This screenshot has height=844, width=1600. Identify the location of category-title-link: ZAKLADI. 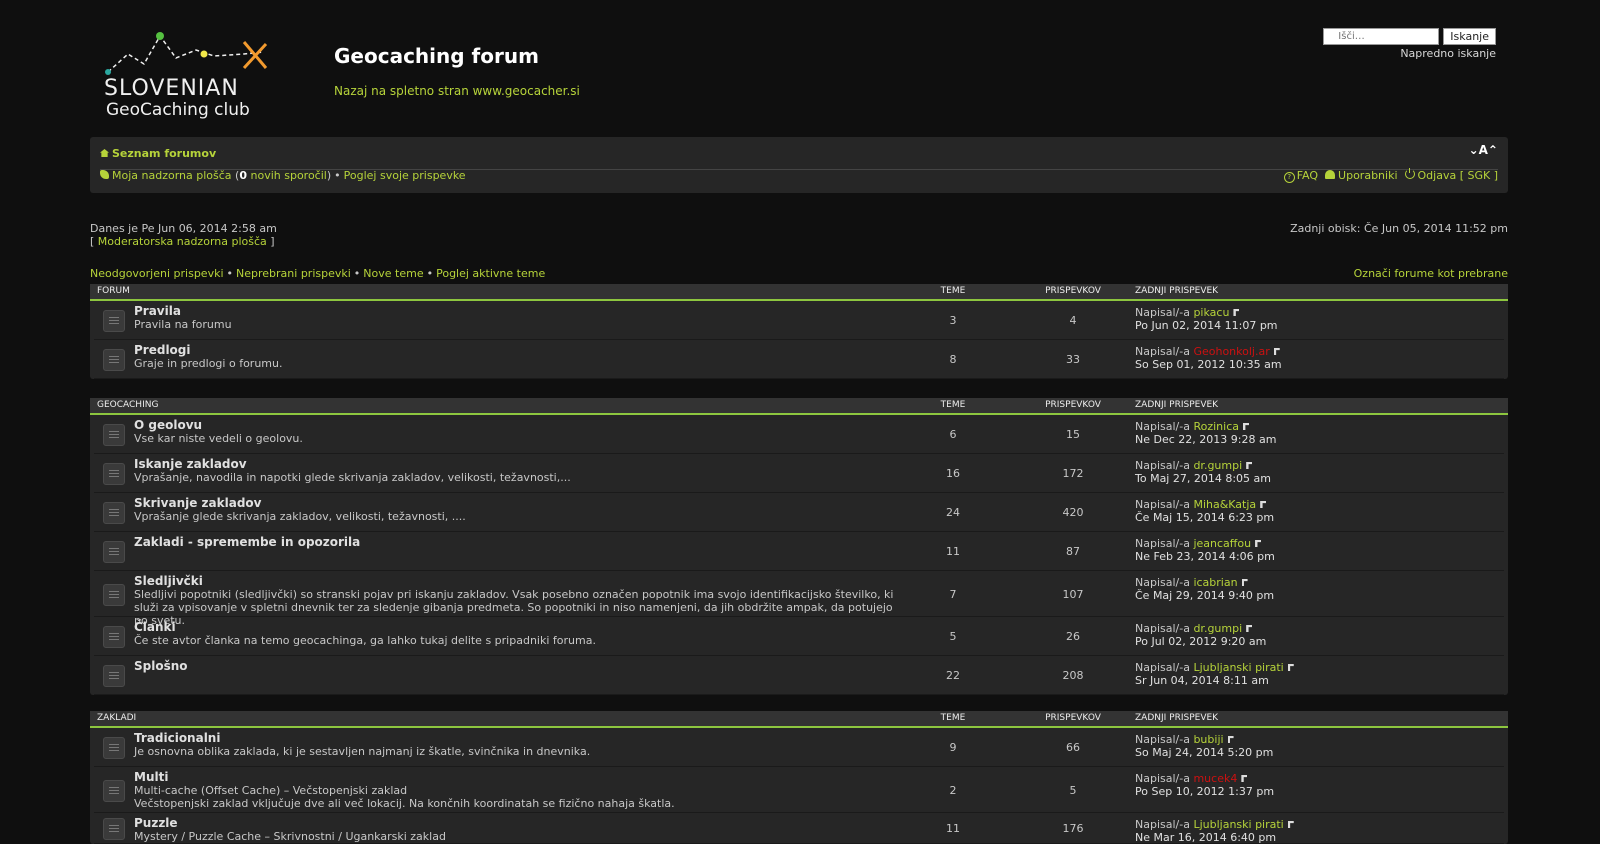
(116, 718).